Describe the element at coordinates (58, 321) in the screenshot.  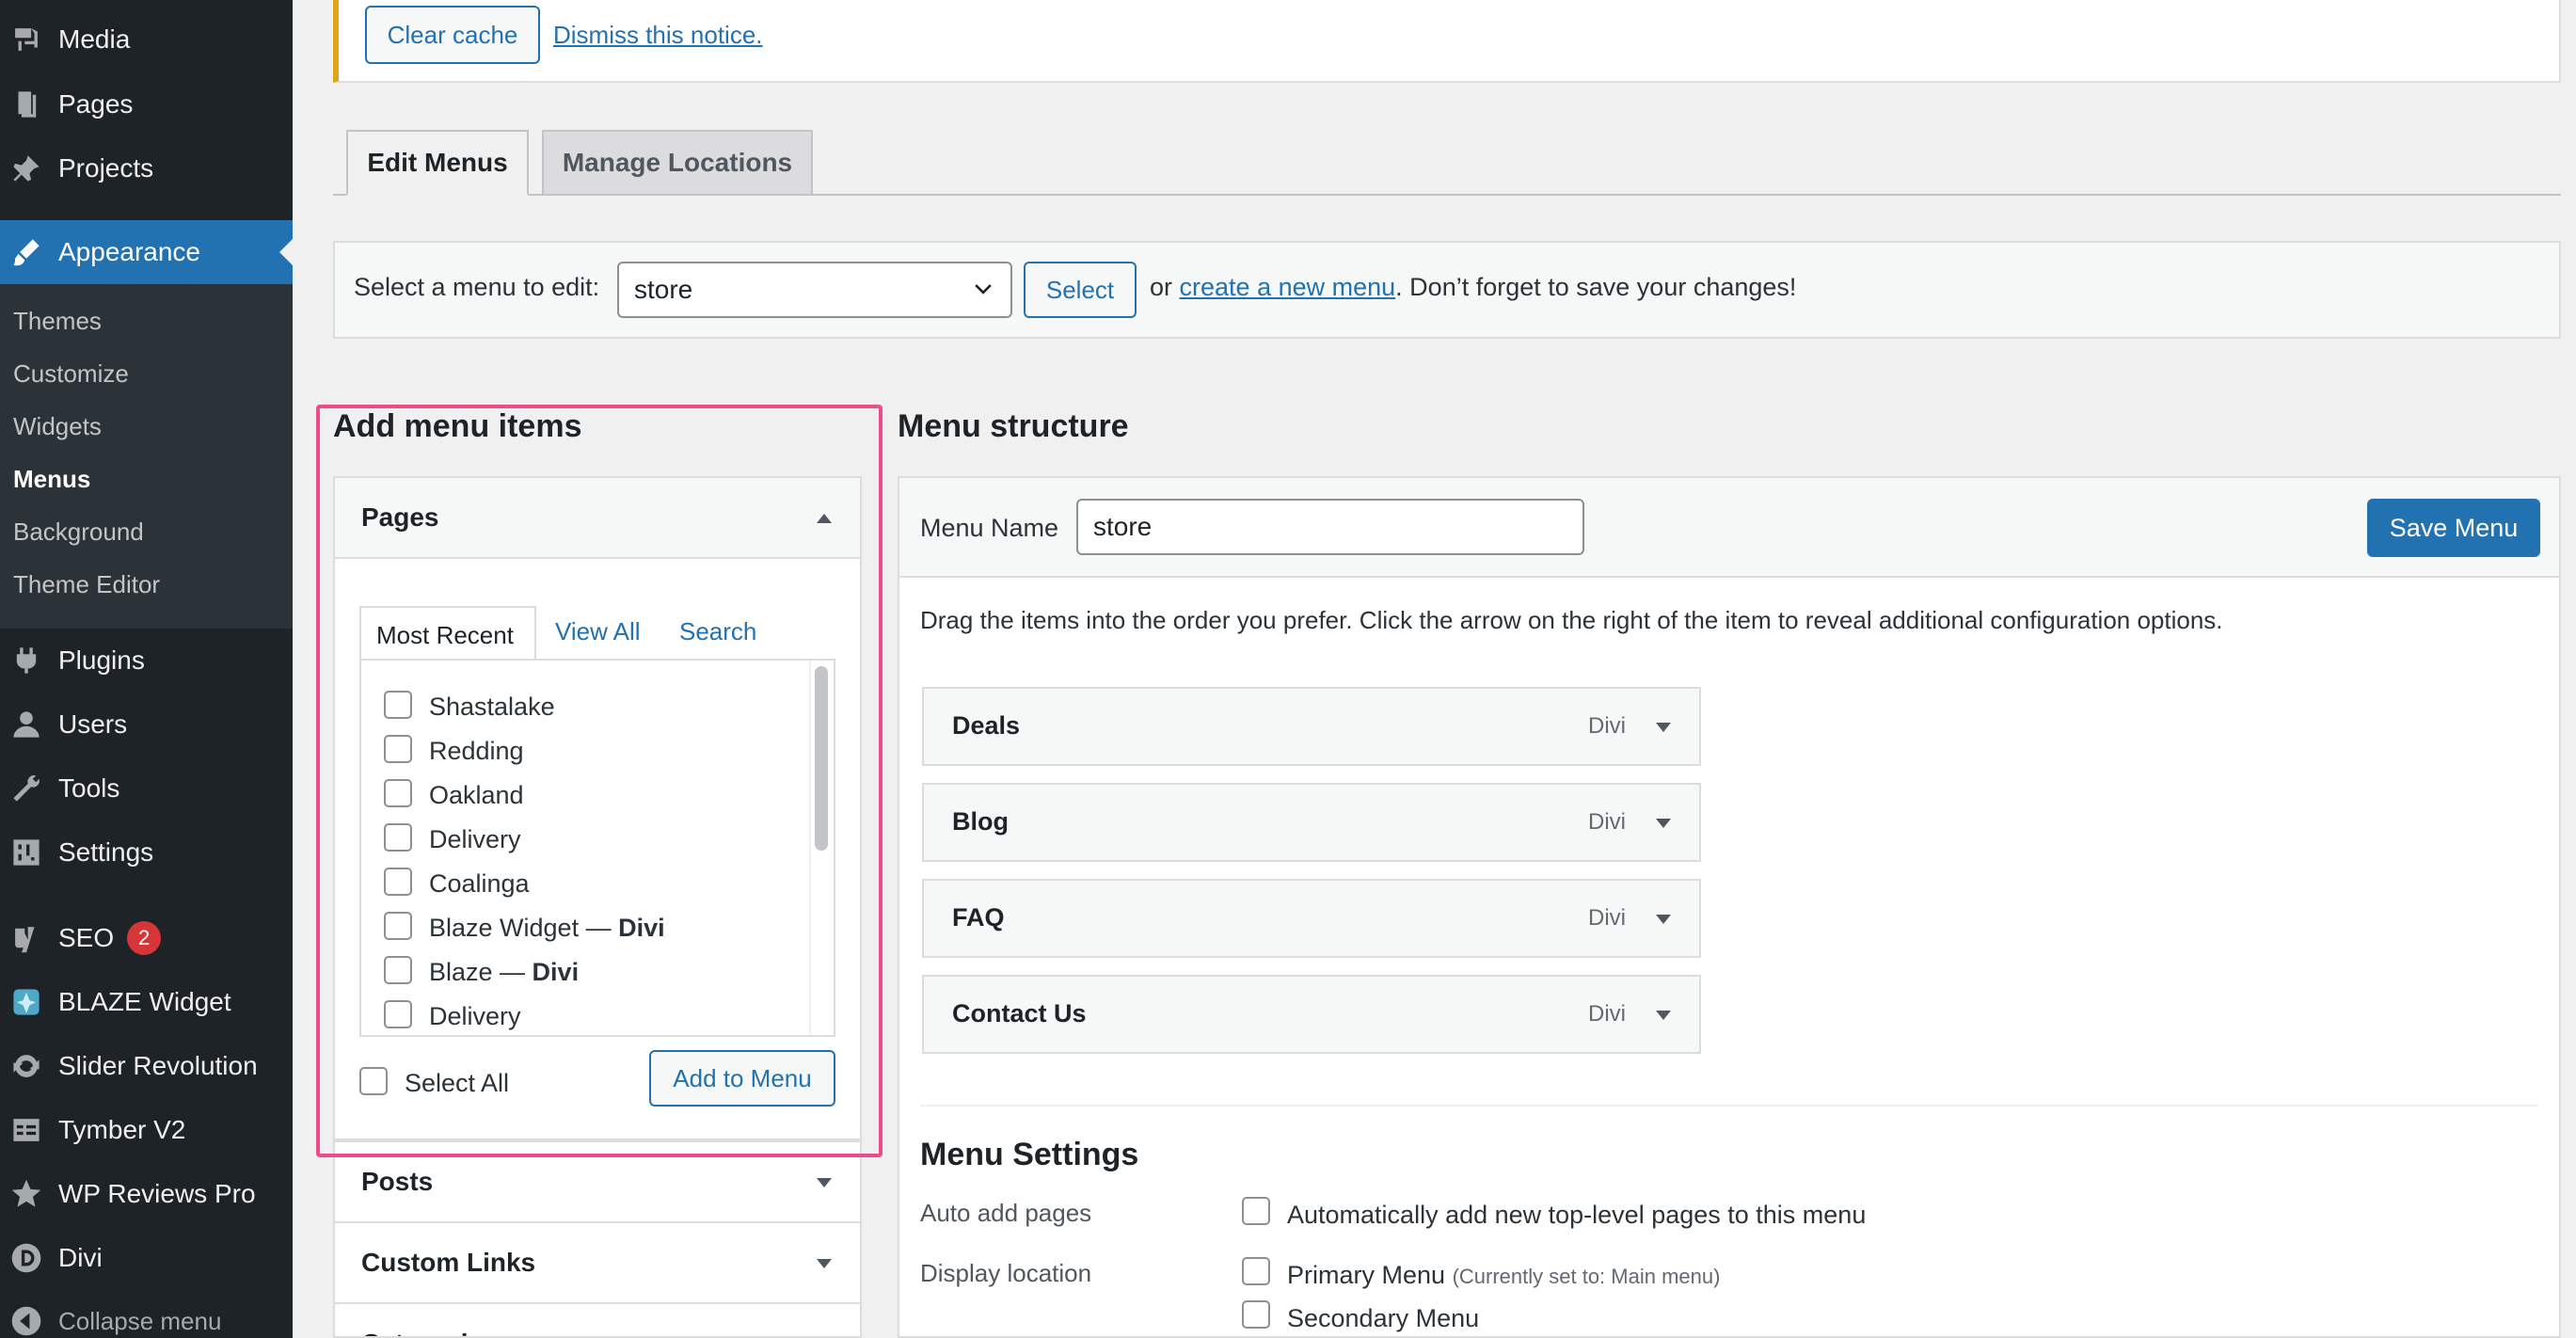
I see `submenu-themes: Themes` at that location.